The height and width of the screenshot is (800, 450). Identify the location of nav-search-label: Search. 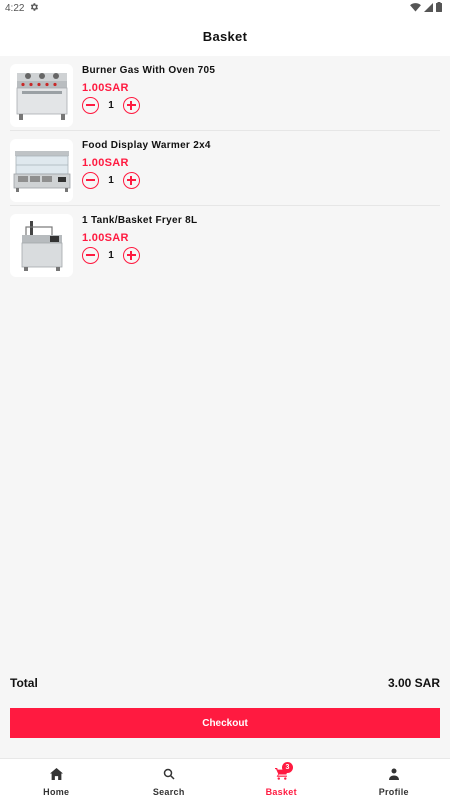
(168, 792).